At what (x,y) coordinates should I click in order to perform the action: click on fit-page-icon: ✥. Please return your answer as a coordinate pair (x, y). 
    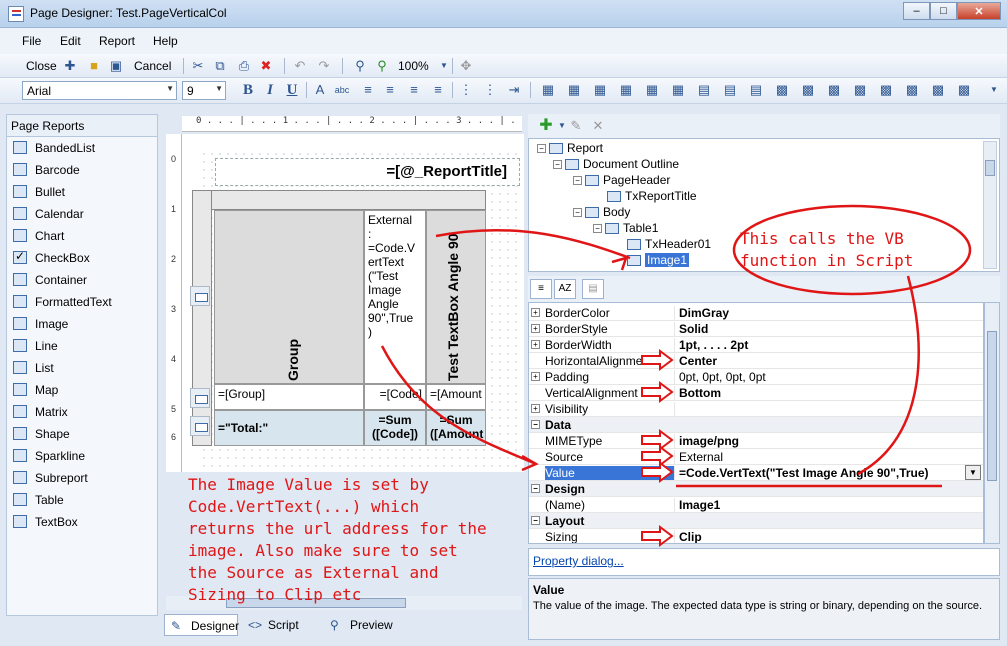
    Looking at the image, I should click on (466, 66).